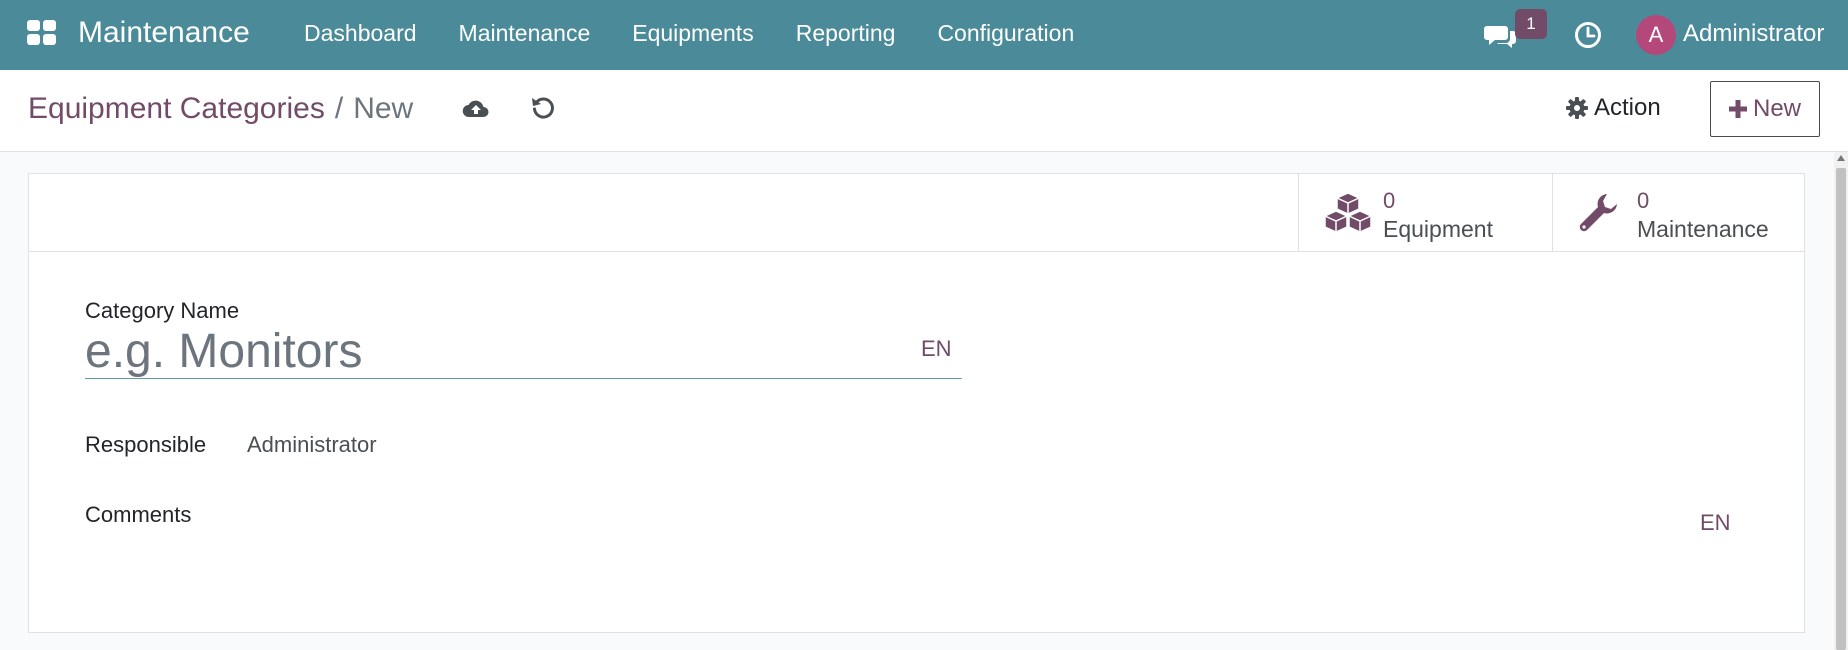 The width and height of the screenshot is (1848, 650). What do you see at coordinates (692, 33) in the screenshot?
I see `menu-item-equipments: Equipments` at bounding box center [692, 33].